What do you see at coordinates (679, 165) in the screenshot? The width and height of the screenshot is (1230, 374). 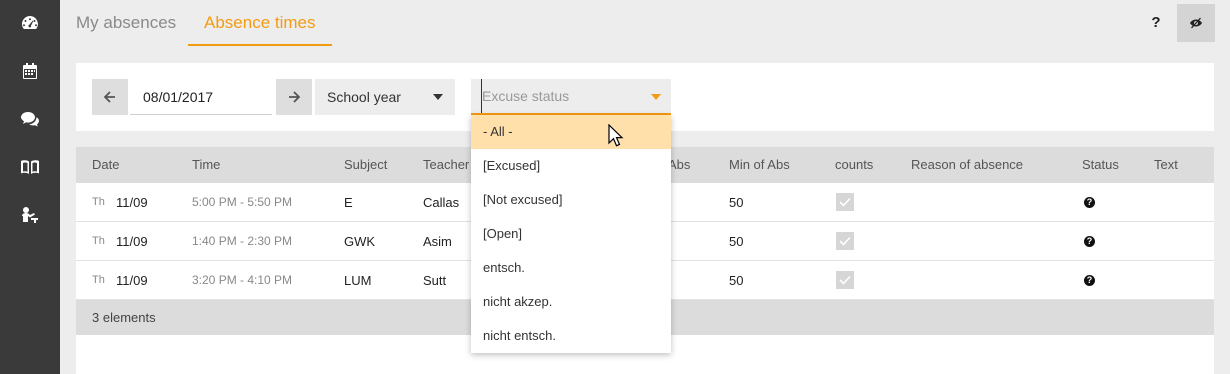 I see `column-header: Abs` at bounding box center [679, 165].